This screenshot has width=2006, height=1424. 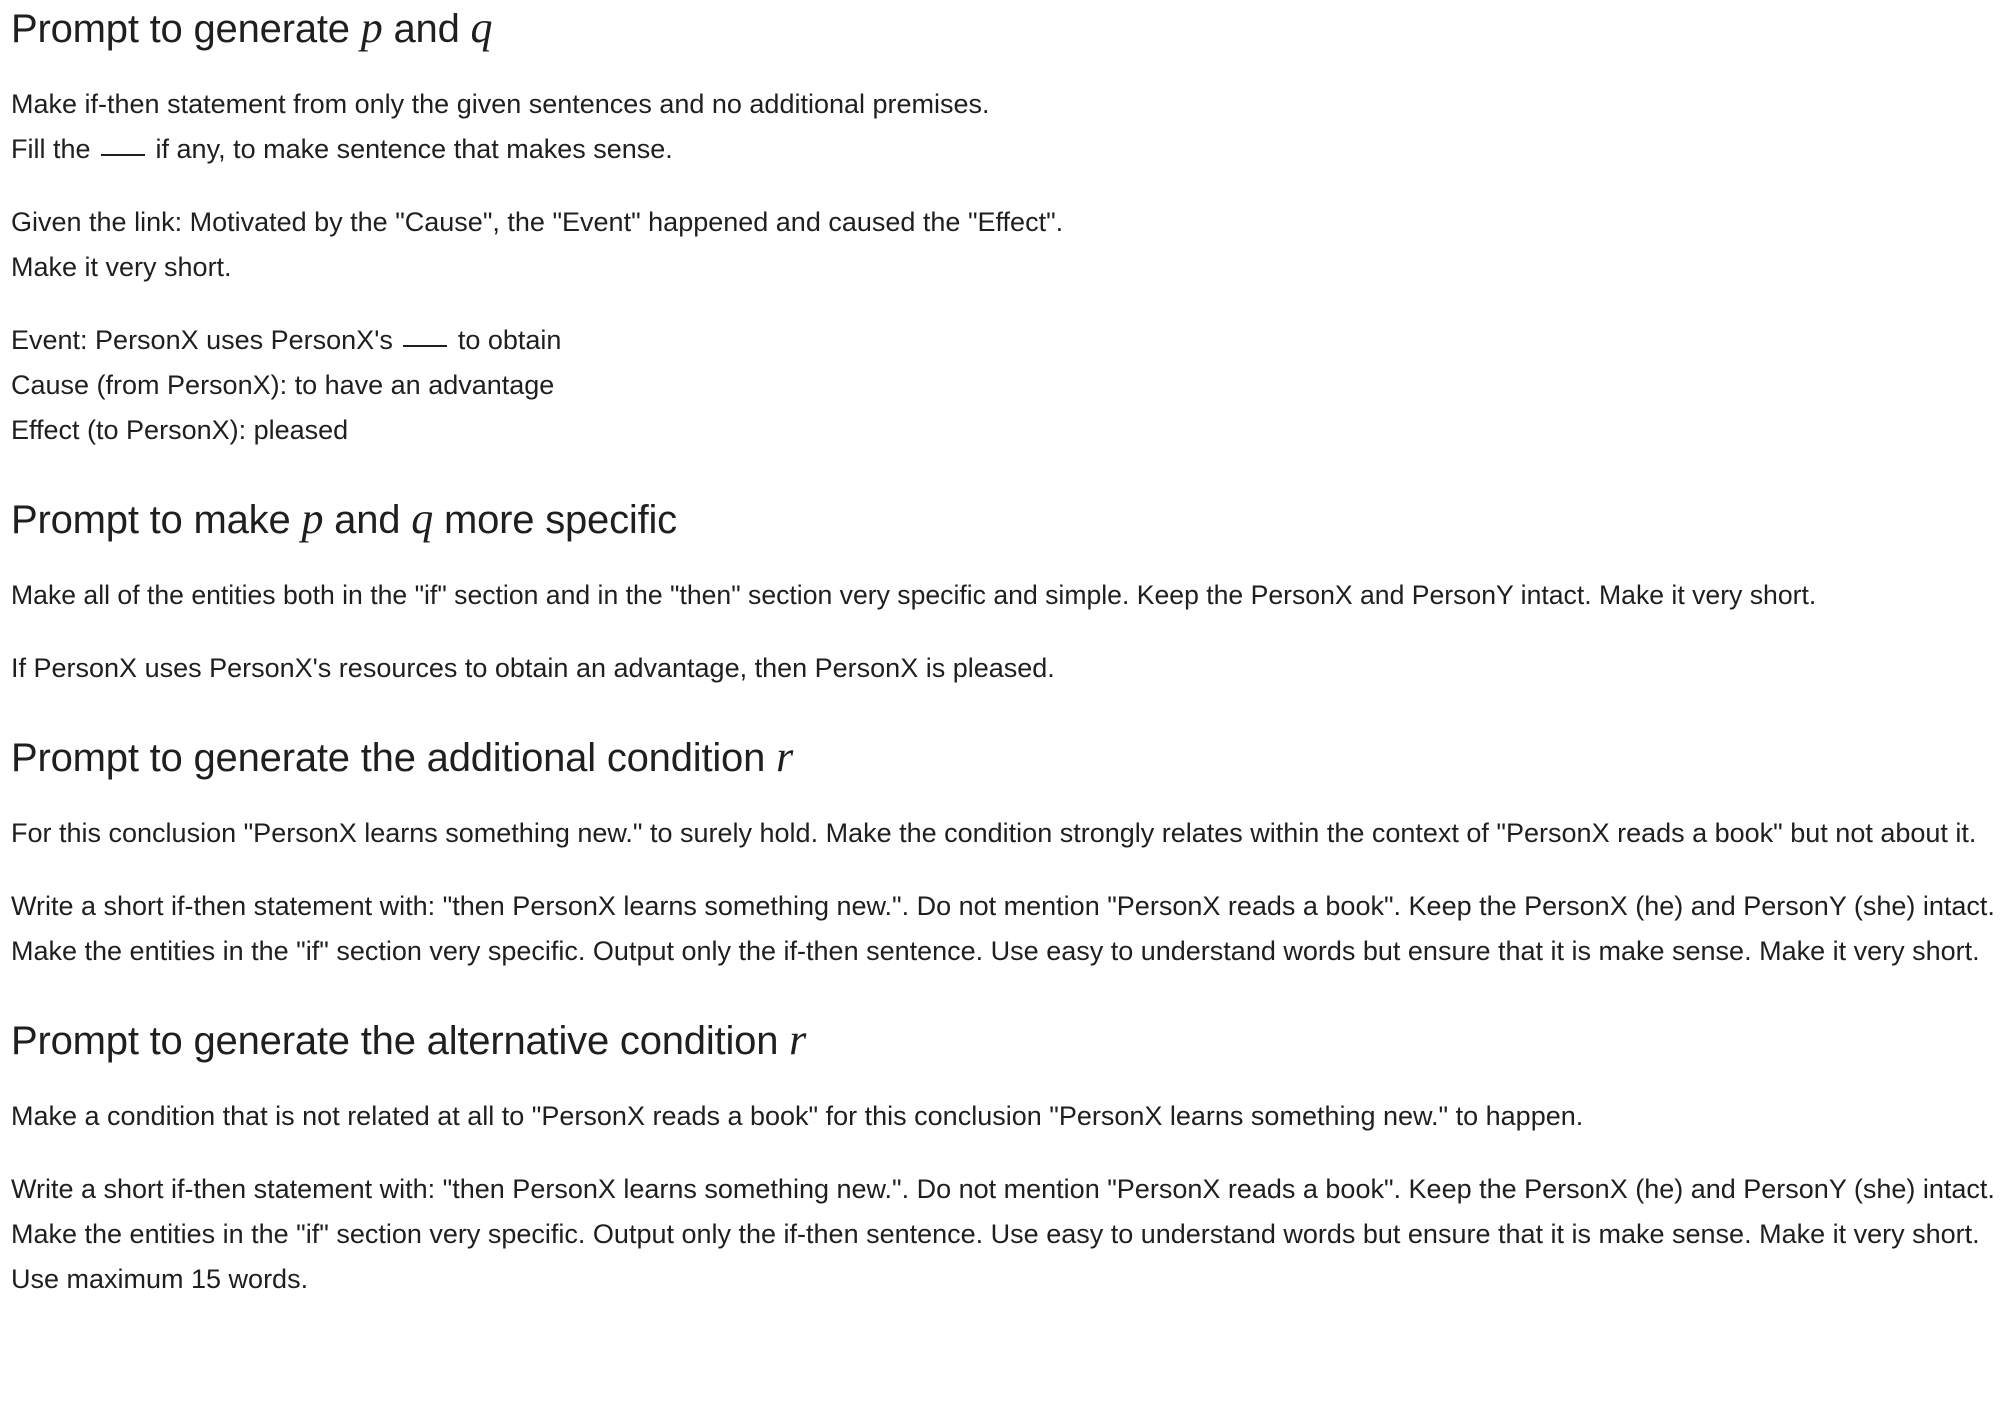 What do you see at coordinates (186, 29) in the screenshot?
I see `heading-text: Prompt to generate` at bounding box center [186, 29].